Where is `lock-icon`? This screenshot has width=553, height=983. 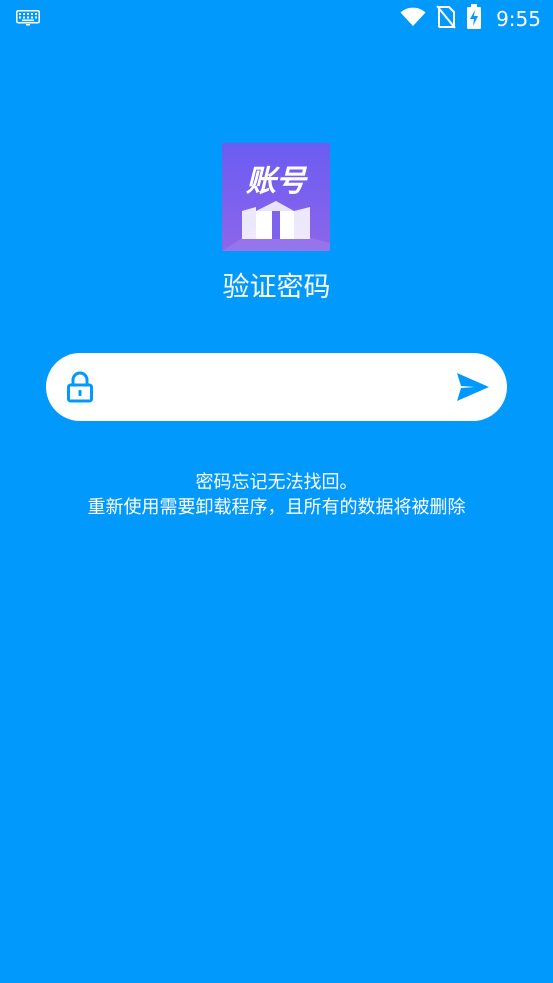 lock-icon is located at coordinates (80, 387).